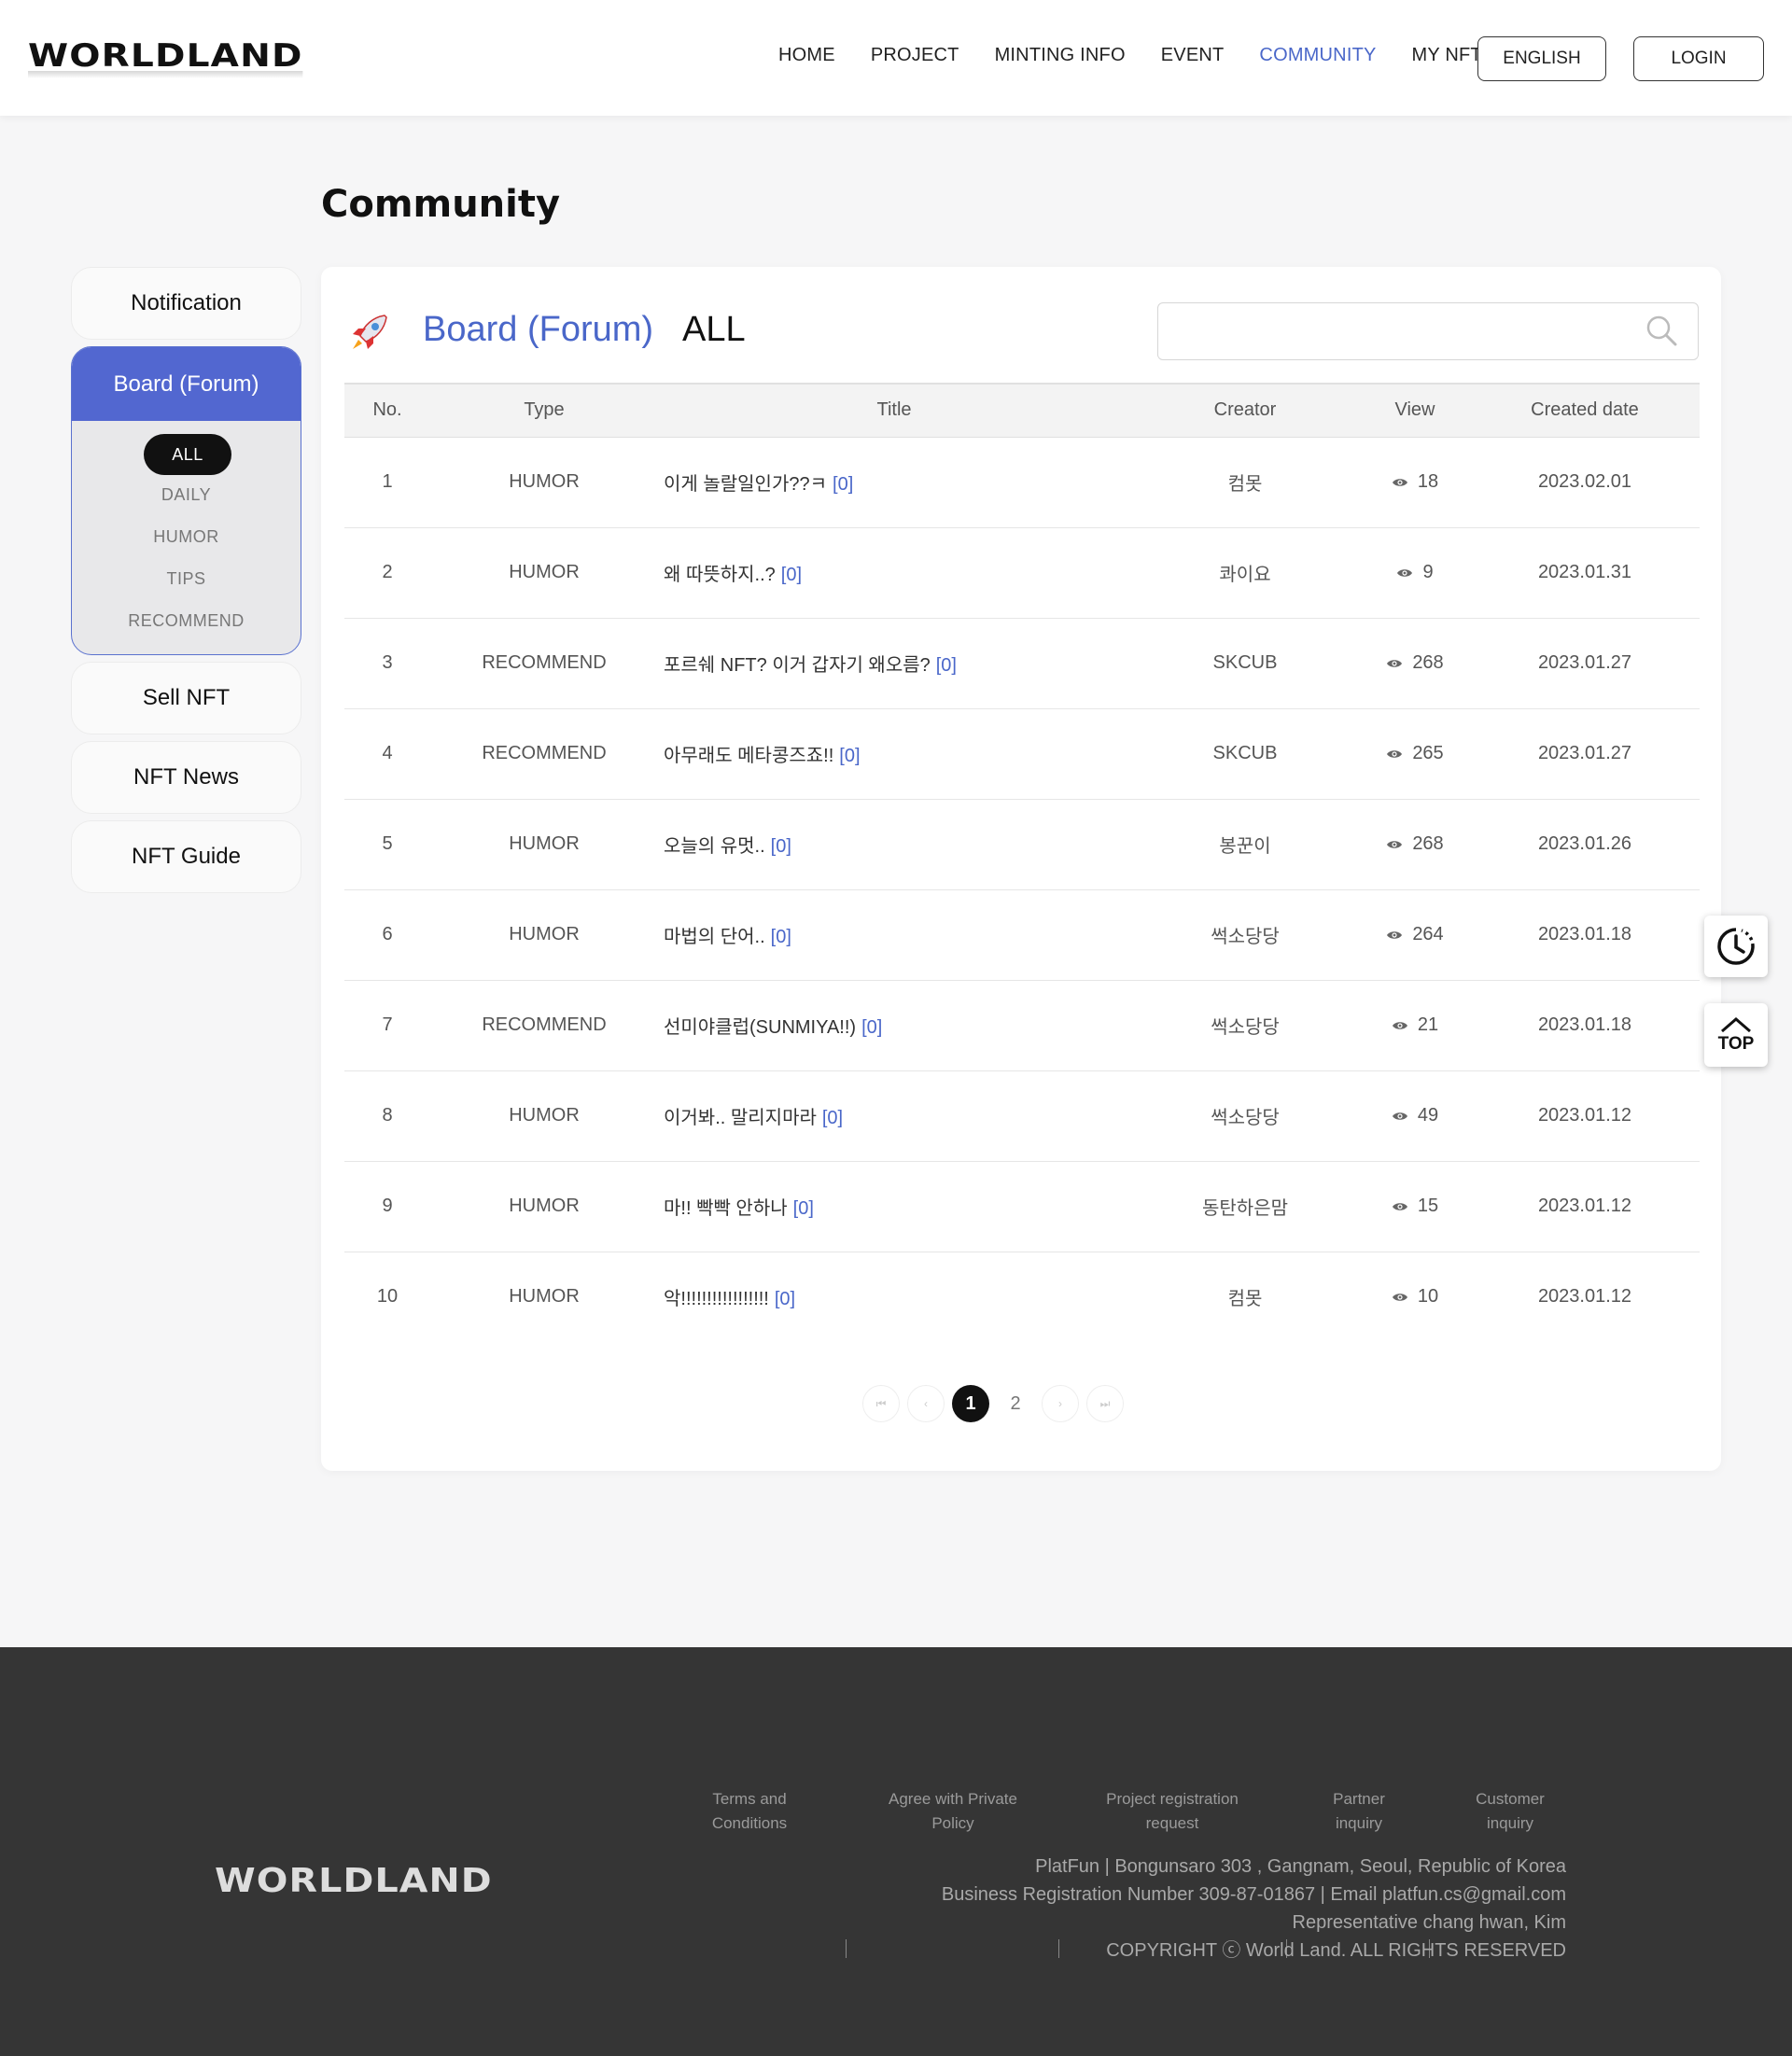  Describe the element at coordinates (1661, 330) in the screenshot. I see `search-icon` at that location.